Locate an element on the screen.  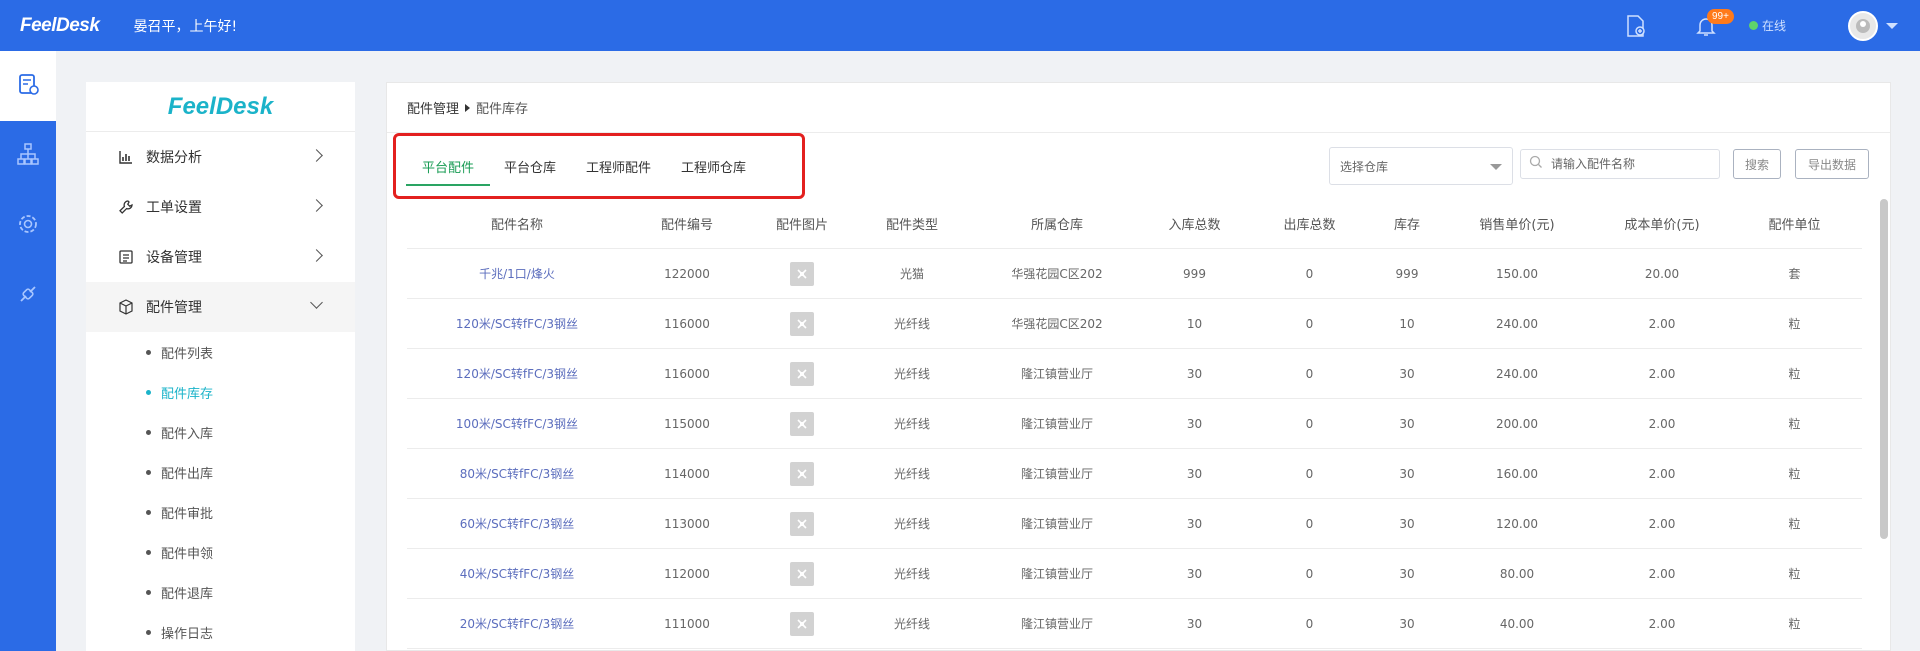
table-cell: 122000 is located at coordinates (687, 273).